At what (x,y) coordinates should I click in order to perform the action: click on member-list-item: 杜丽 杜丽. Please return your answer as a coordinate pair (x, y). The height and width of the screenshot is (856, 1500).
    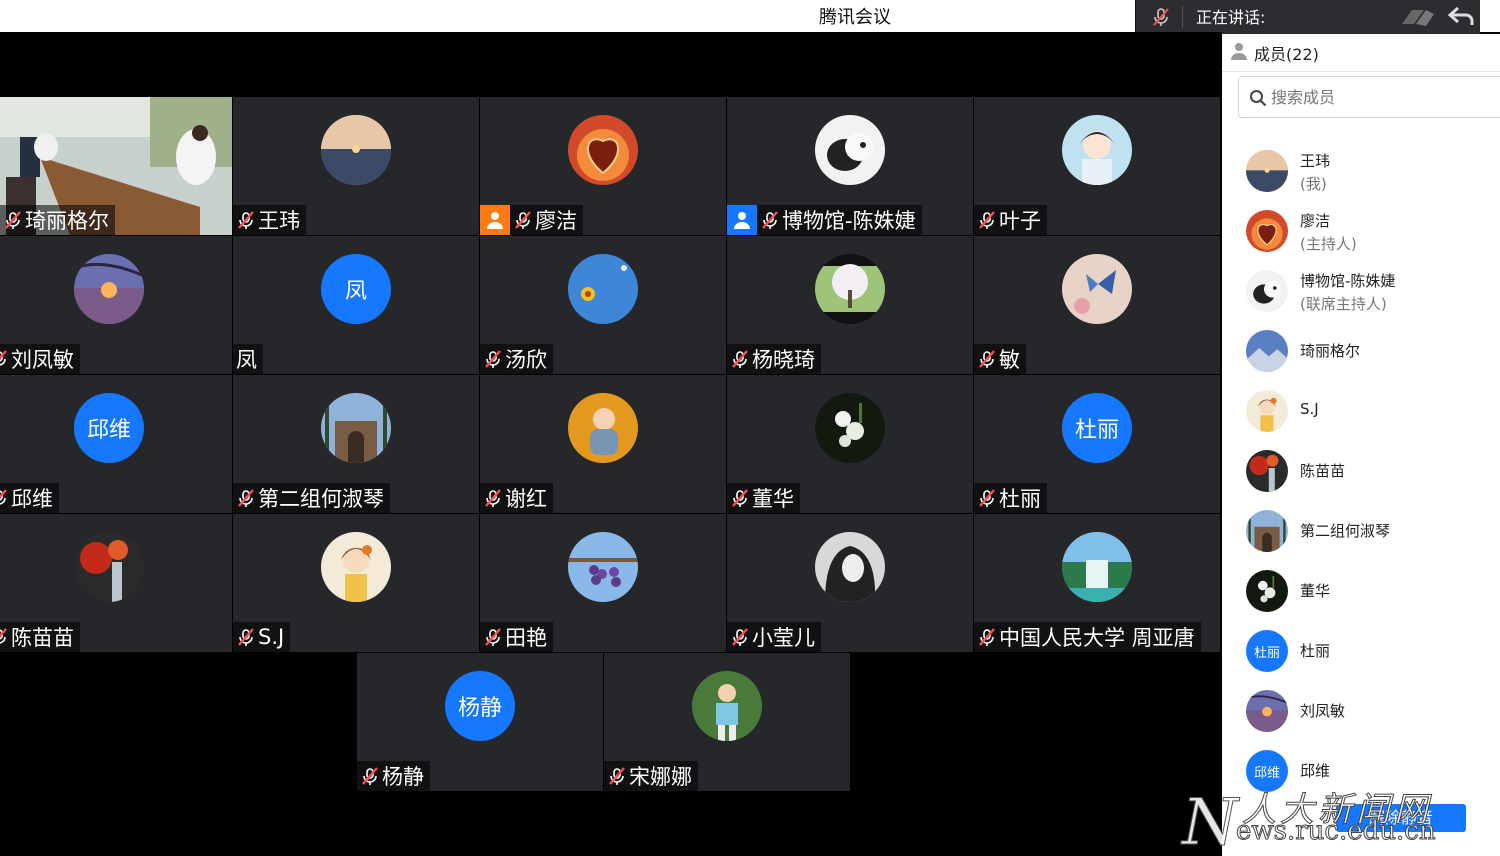
    Looking at the image, I should click on (1361, 652).